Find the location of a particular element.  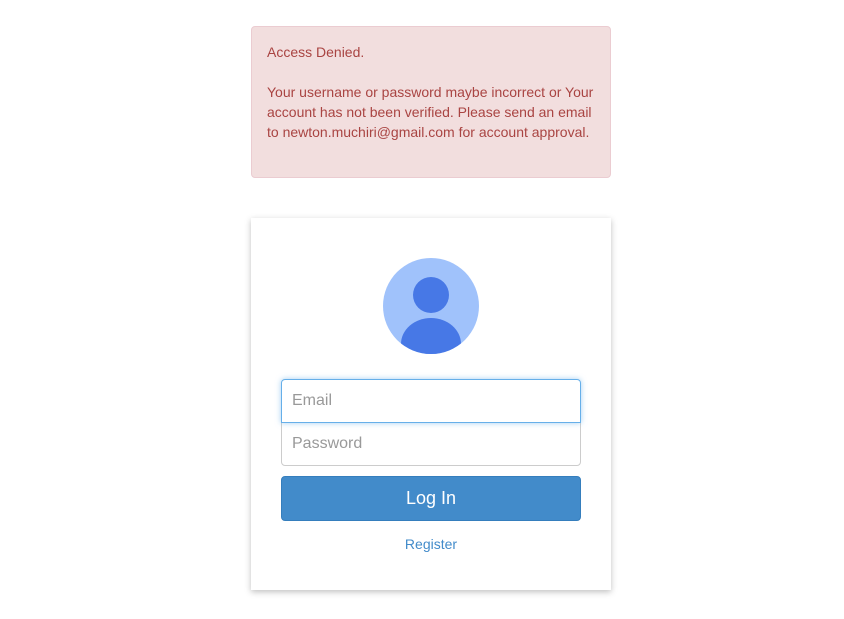

user-avatar-icon is located at coordinates (431, 306).